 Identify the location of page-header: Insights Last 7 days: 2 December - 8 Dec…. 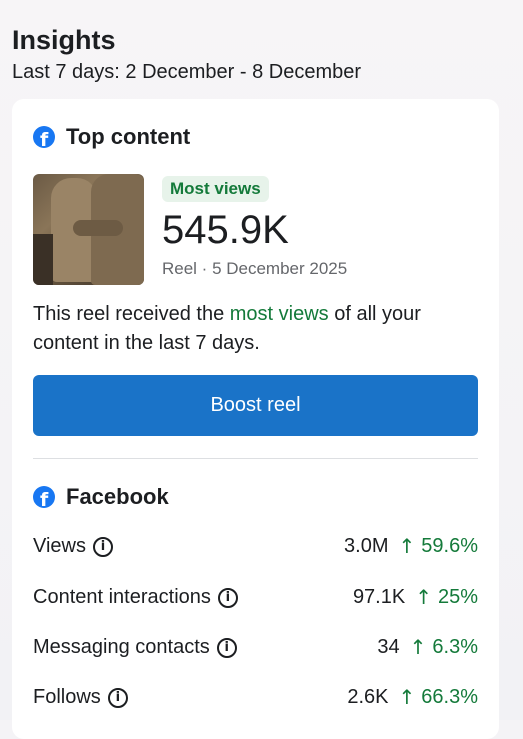
(186, 54).